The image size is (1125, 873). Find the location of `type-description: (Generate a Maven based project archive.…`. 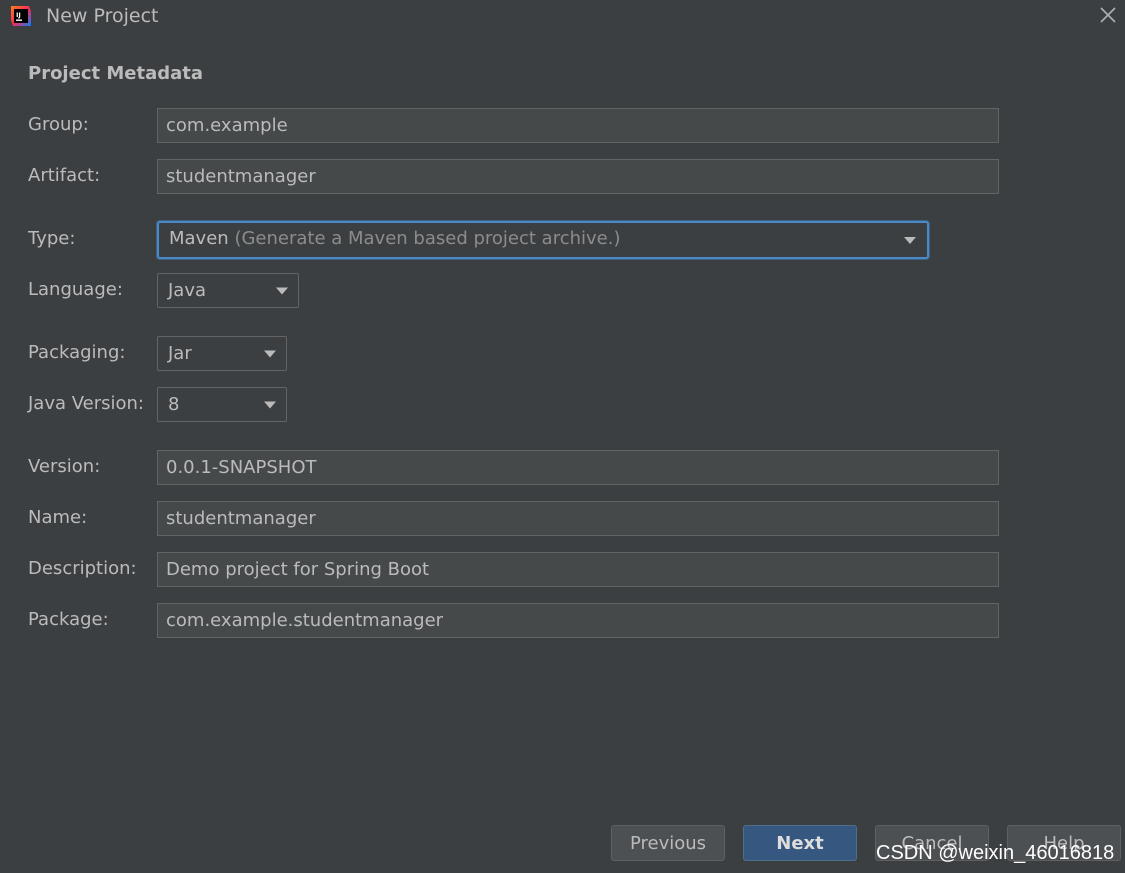

type-description: (Generate a Maven based project archive.… is located at coordinates (427, 238).